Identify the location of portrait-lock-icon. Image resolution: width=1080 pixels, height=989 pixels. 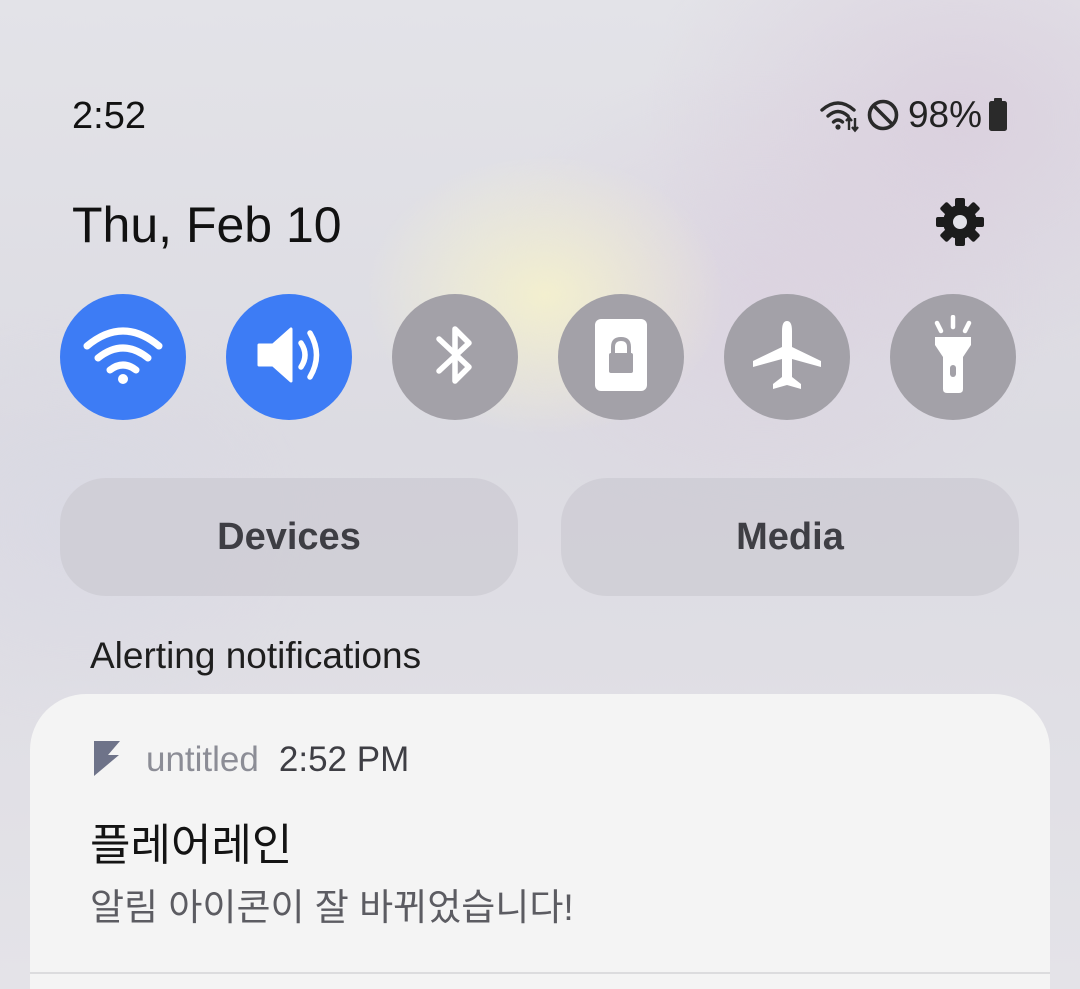
(621, 357).